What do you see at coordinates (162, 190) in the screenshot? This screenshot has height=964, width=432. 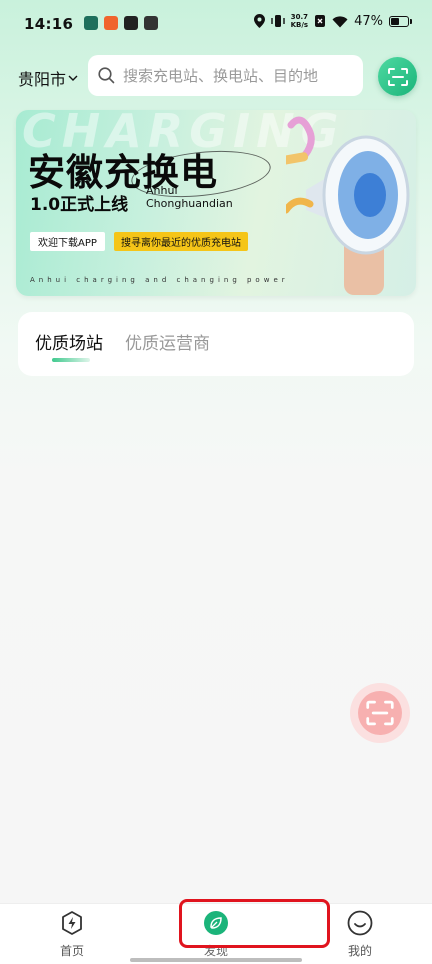 I see `banner-en-line1: Anhui` at bounding box center [162, 190].